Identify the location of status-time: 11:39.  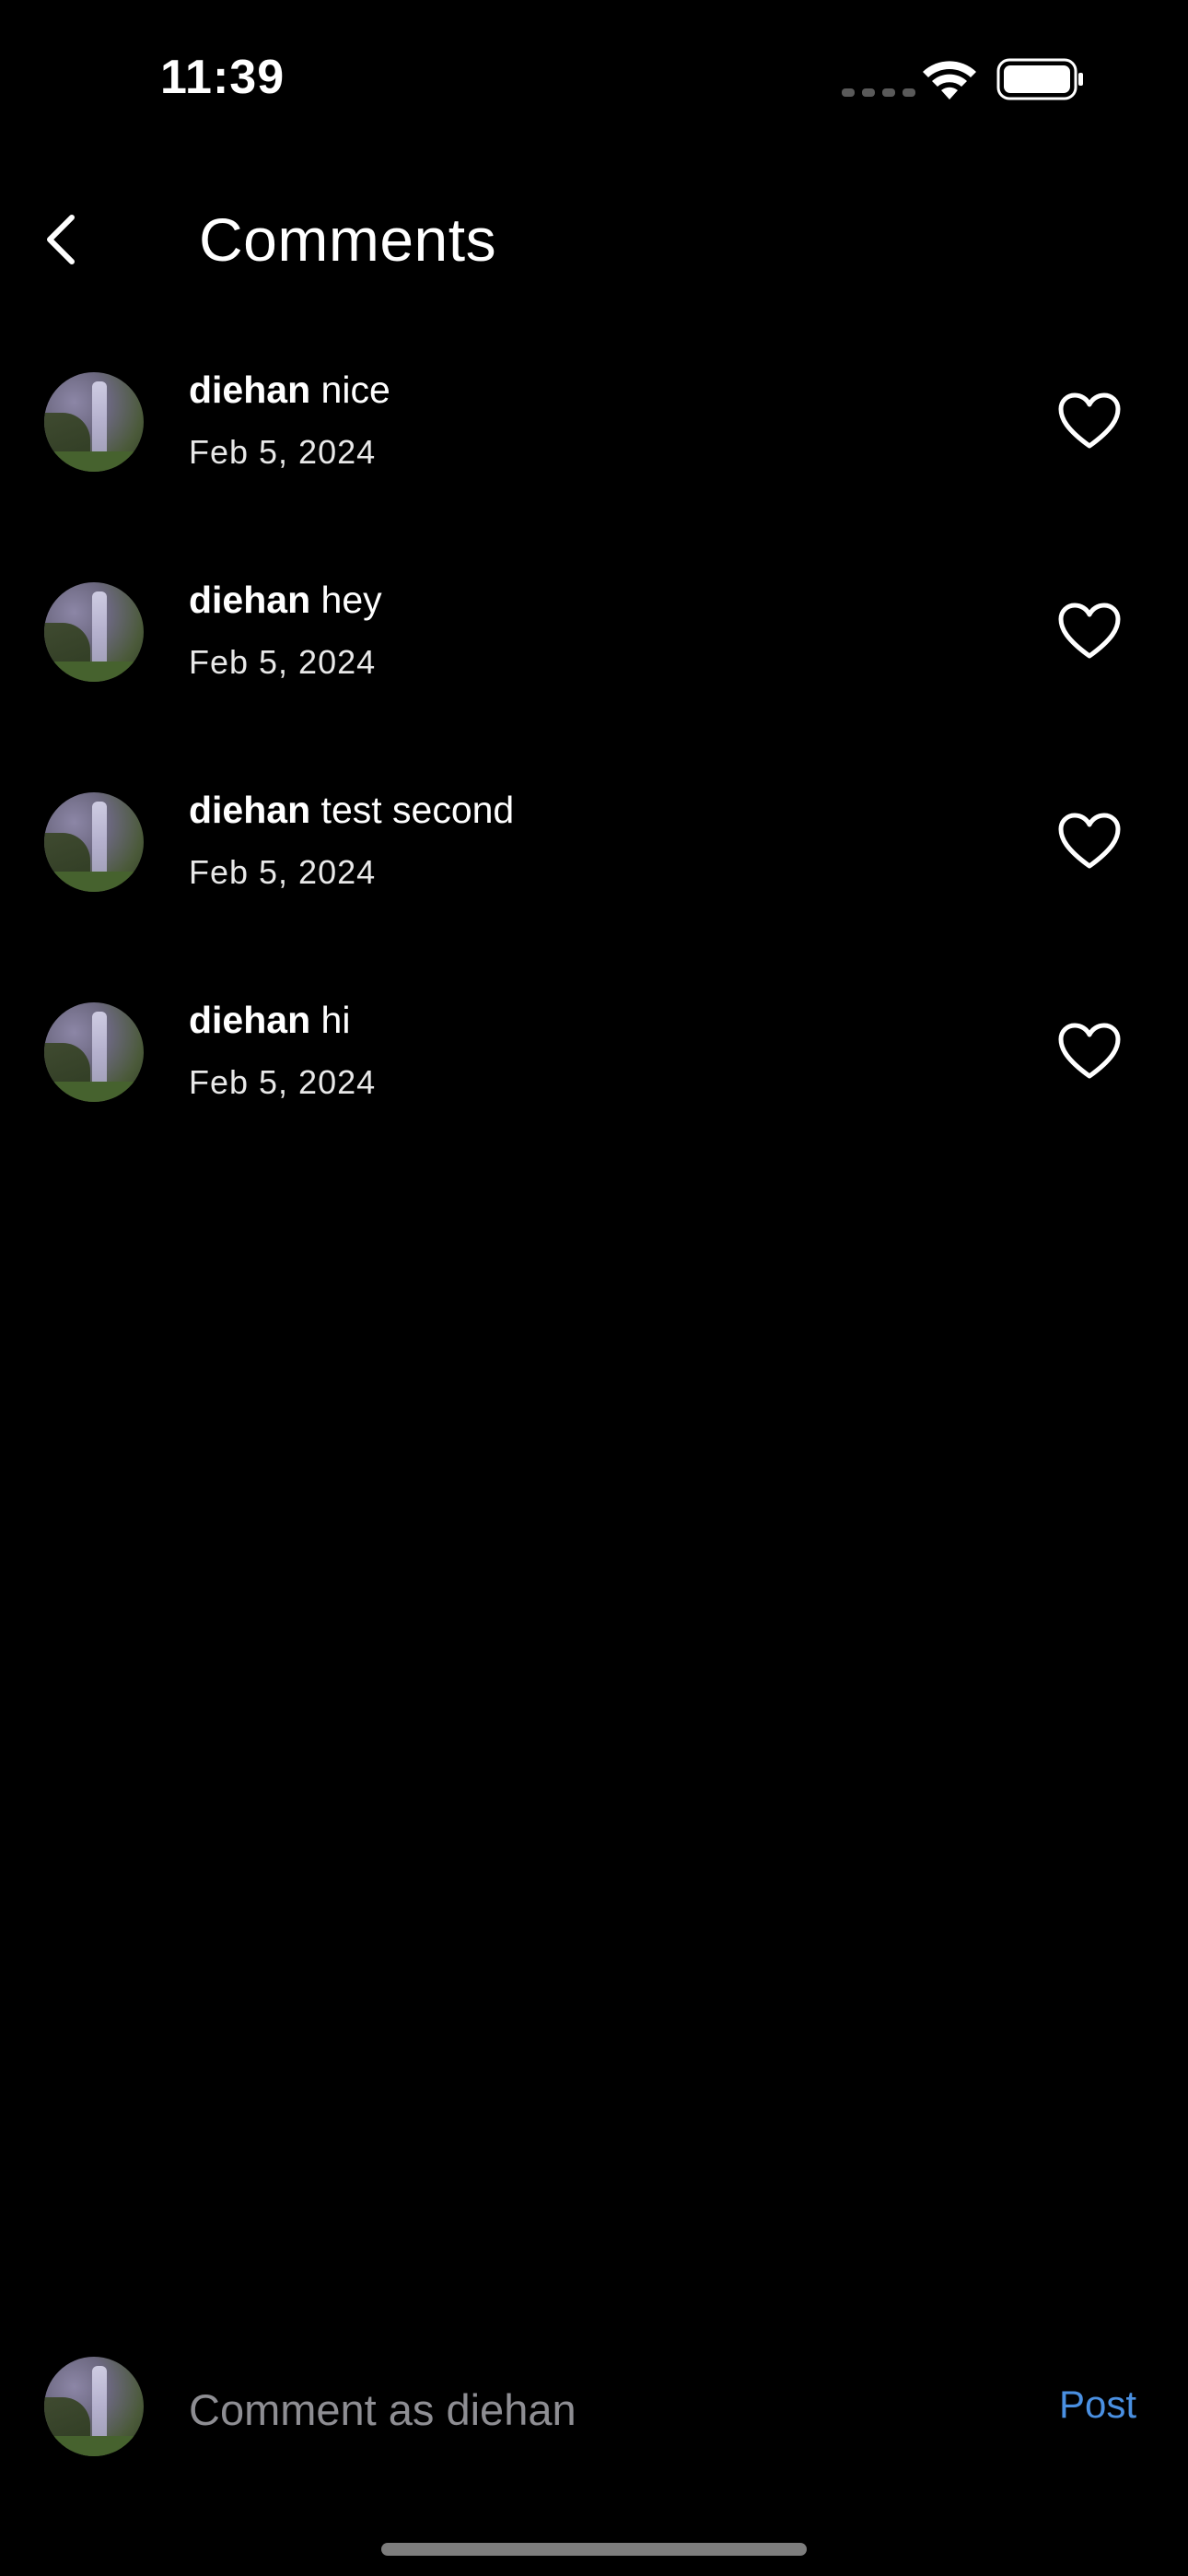
(222, 77).